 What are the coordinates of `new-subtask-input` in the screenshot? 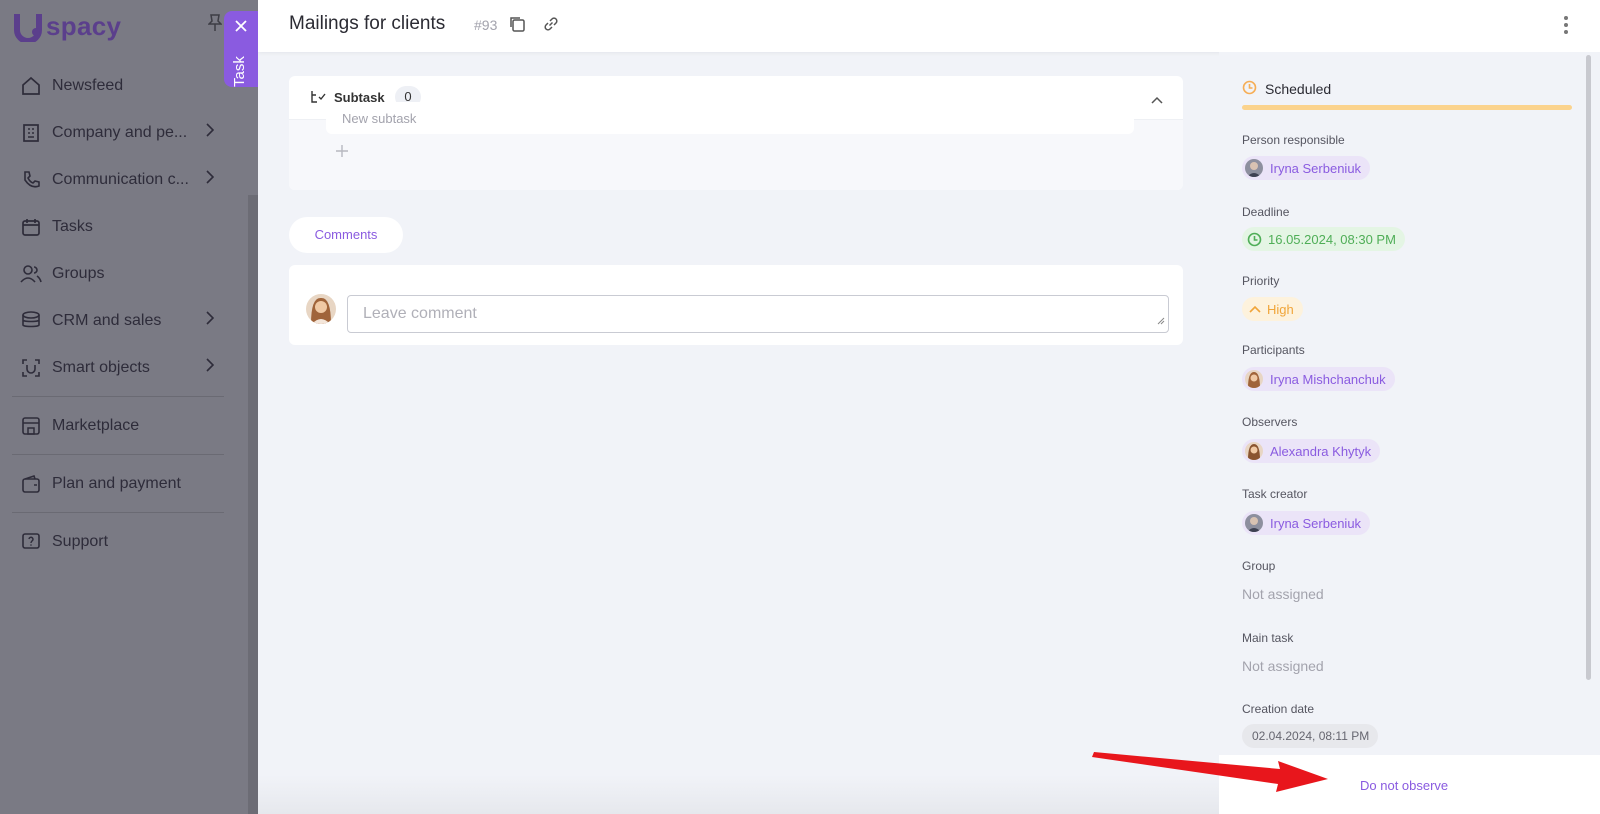 It's located at (730, 118).